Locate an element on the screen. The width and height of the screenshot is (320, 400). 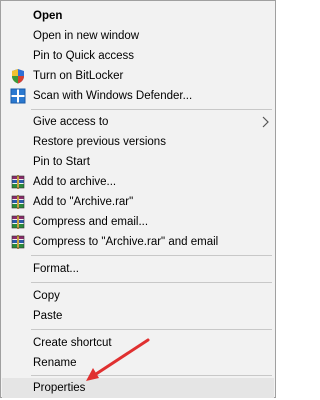
menu-item-label: Restore previous versions is located at coordinates (99, 142).